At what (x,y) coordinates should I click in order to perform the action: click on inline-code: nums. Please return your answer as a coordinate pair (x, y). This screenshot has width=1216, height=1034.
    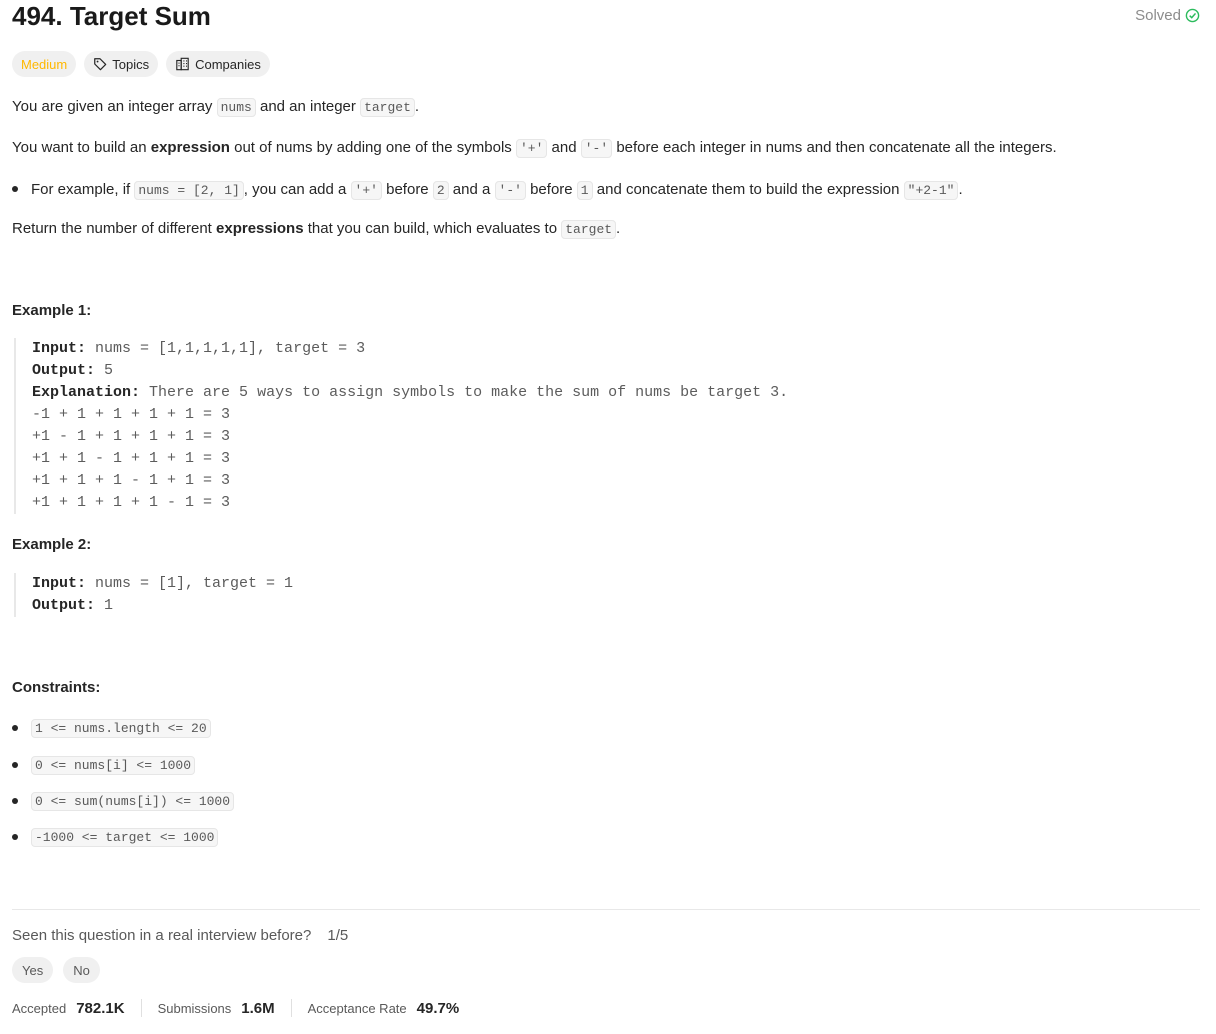
    Looking at the image, I should click on (236, 107).